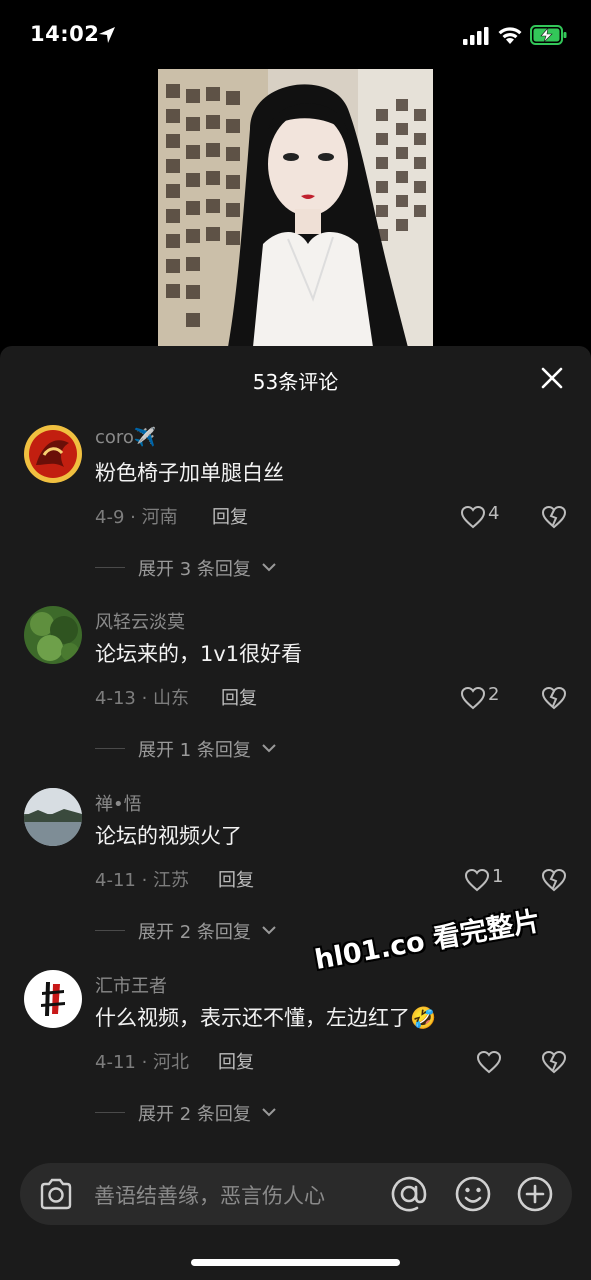  What do you see at coordinates (168, 836) in the screenshot?
I see `comment-text: 论坛的视频火了` at bounding box center [168, 836].